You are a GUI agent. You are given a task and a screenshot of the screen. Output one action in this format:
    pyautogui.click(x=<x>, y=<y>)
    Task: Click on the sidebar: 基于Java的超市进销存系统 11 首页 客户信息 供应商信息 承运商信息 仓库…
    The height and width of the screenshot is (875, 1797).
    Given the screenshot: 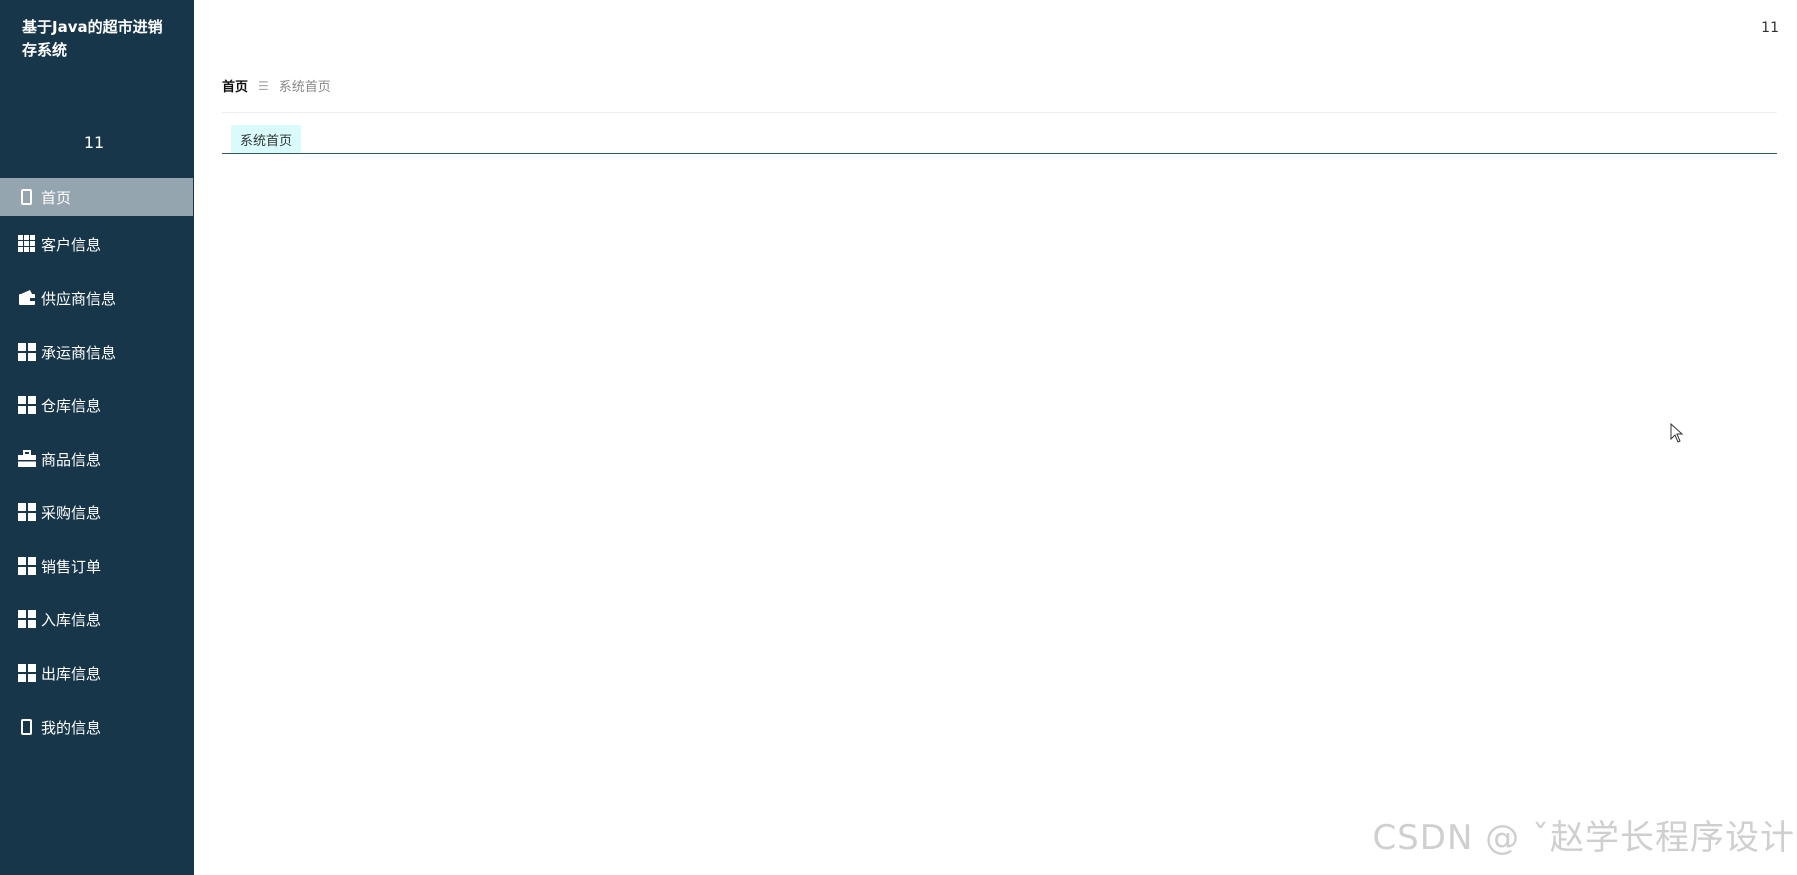 What is the action you would take?
    pyautogui.click(x=97, y=437)
    